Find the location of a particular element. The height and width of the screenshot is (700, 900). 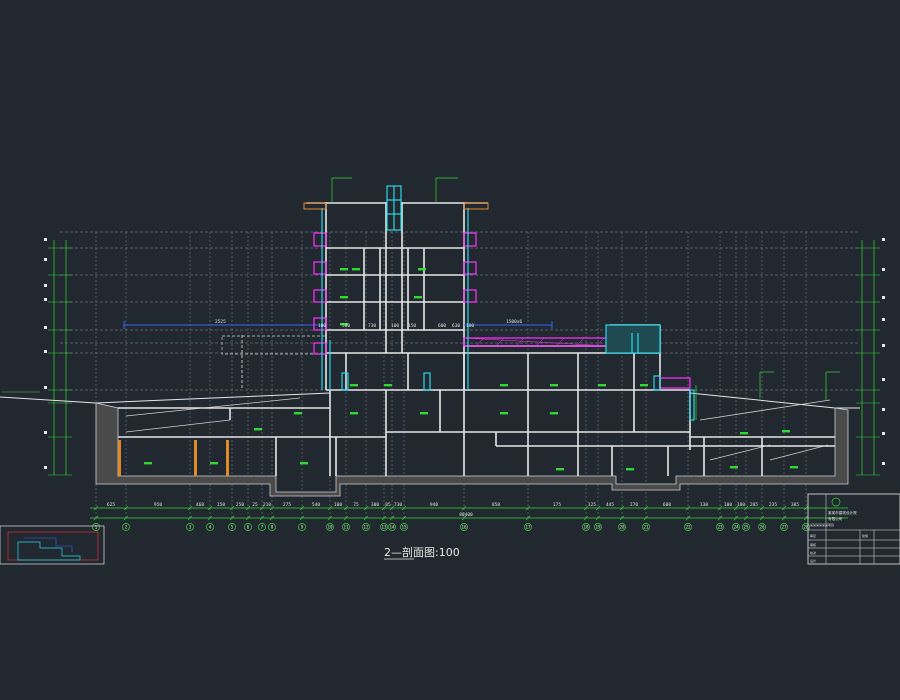

dimension-value: 300 is located at coordinates (375, 505).